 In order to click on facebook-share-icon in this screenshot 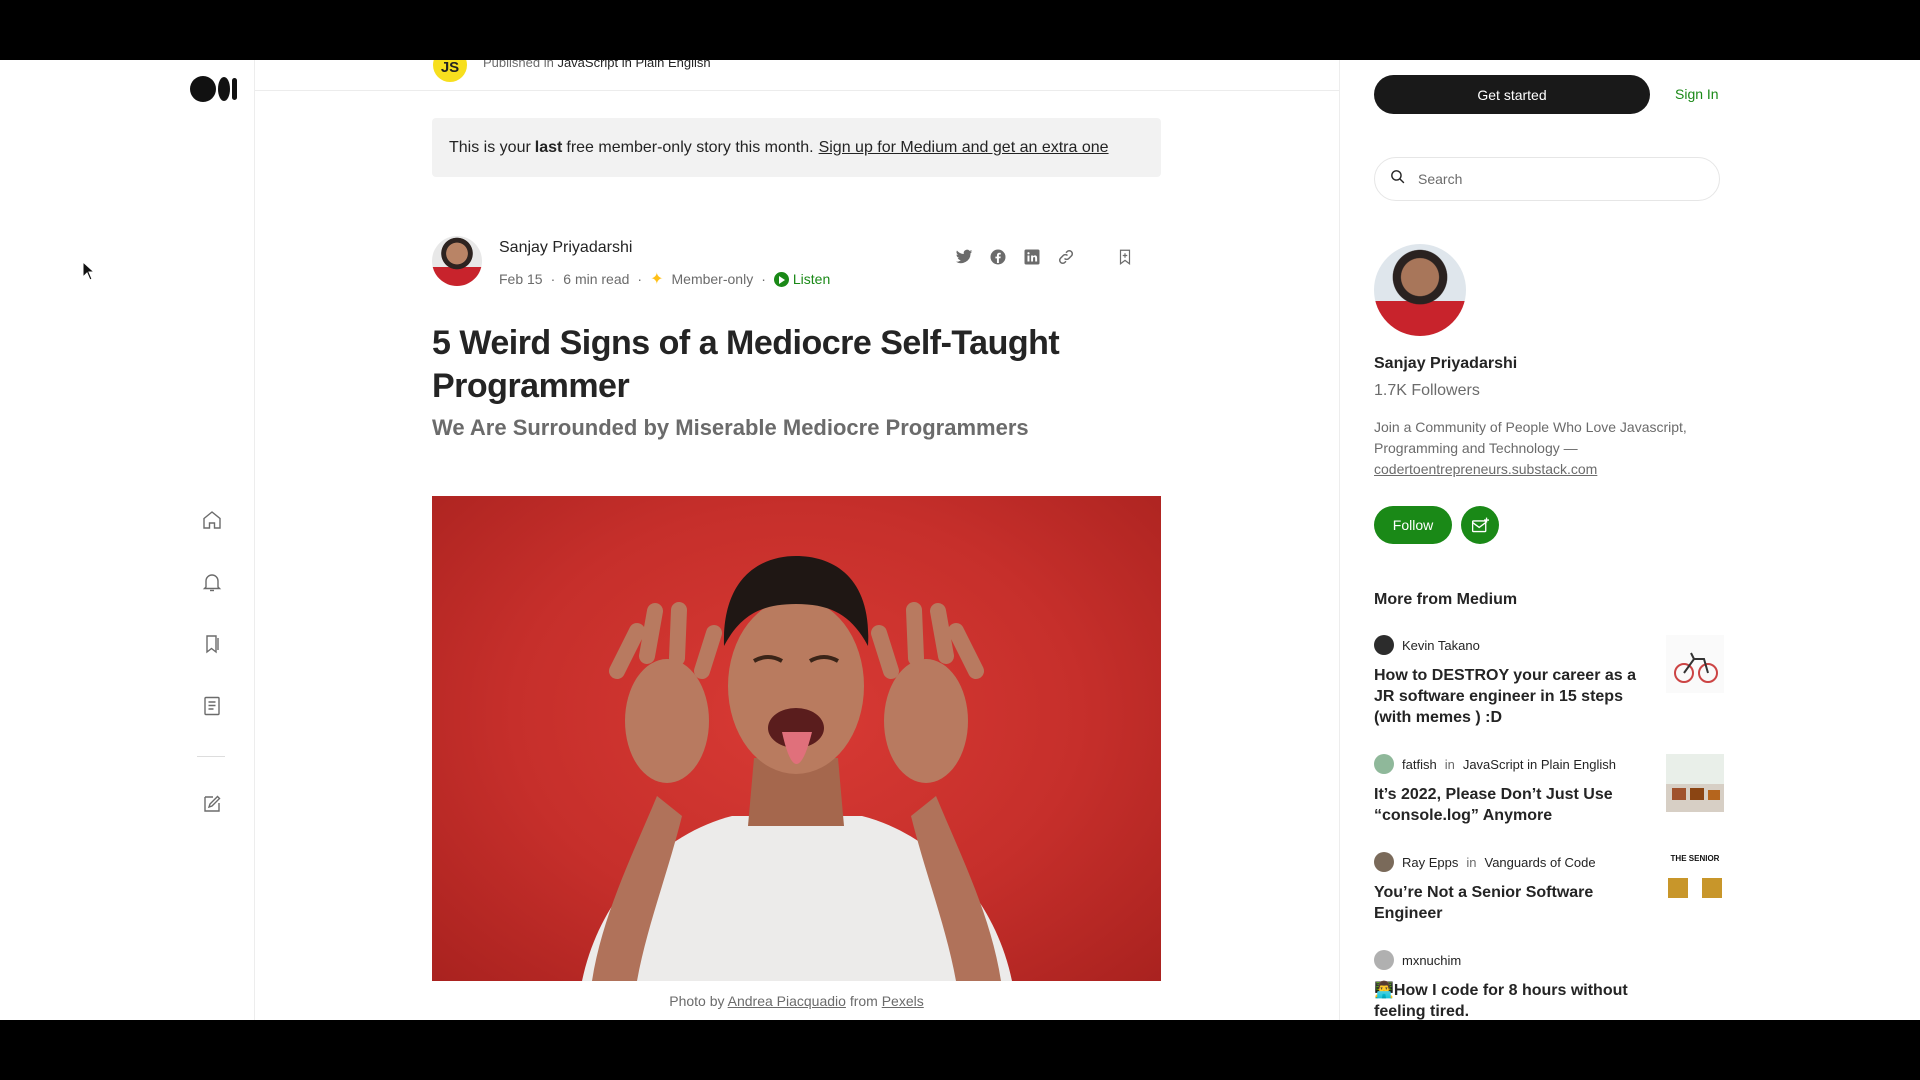, I will do `click(998, 257)`.